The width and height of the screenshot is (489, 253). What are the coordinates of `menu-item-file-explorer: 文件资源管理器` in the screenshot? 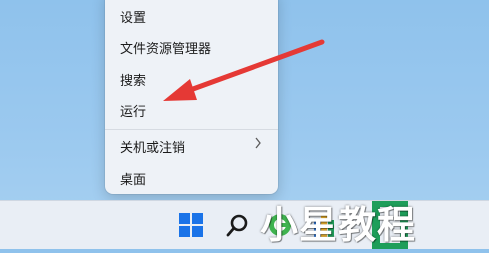 It's located at (191, 46).